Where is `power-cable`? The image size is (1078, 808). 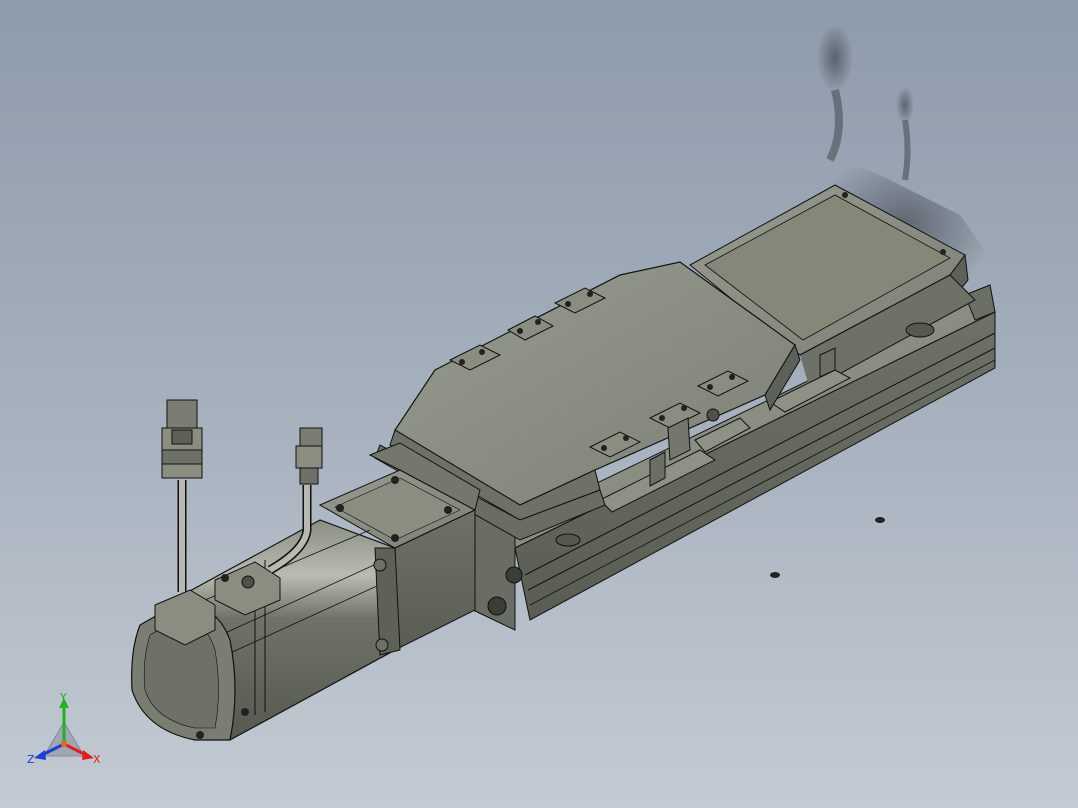 power-cable is located at coordinates (182, 495).